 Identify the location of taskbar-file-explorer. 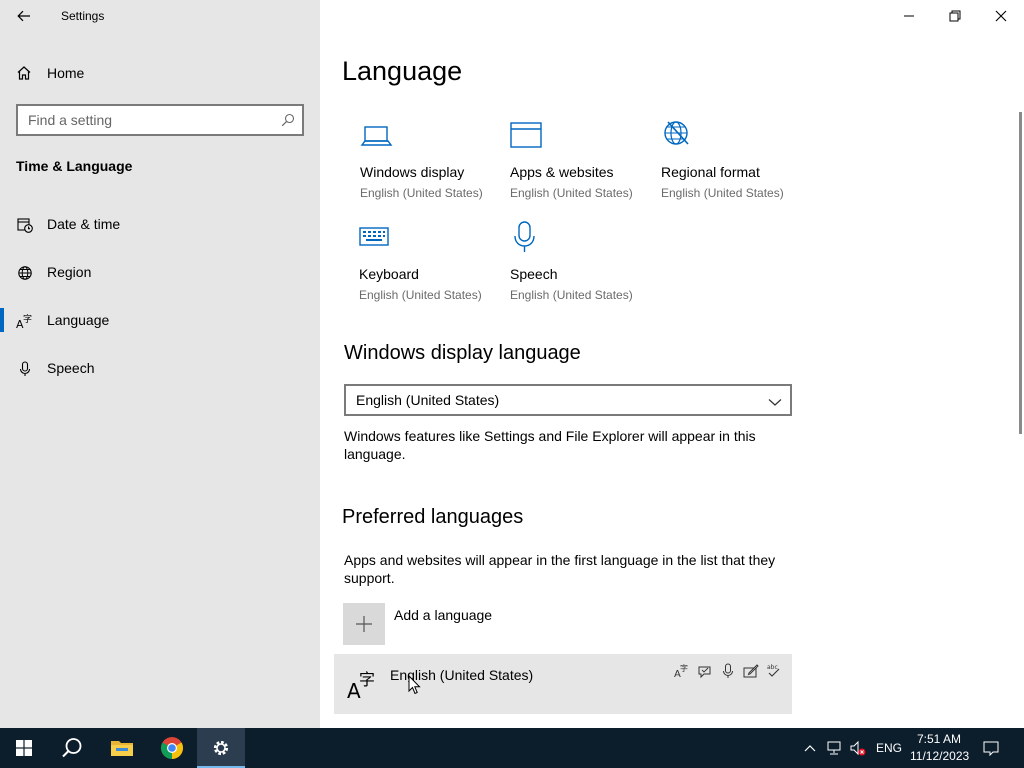
(122, 748).